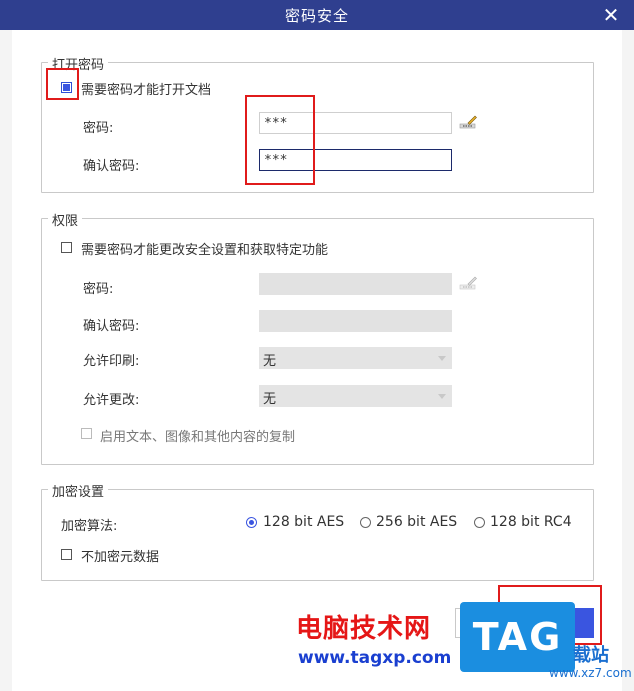 The width and height of the screenshot is (634, 691). I want to click on copy-content-checkbox, so click(86, 433).